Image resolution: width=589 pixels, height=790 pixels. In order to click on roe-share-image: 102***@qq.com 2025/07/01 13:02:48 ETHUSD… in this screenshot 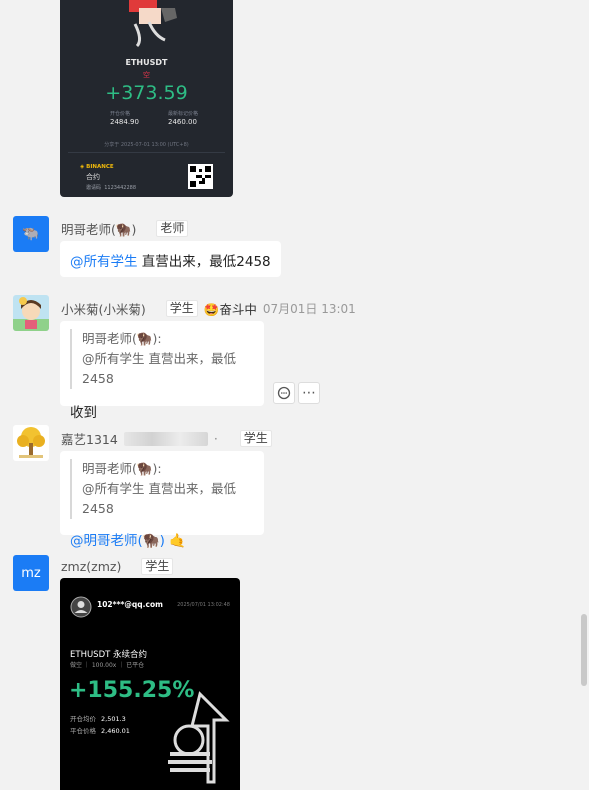, I will do `click(150, 684)`.